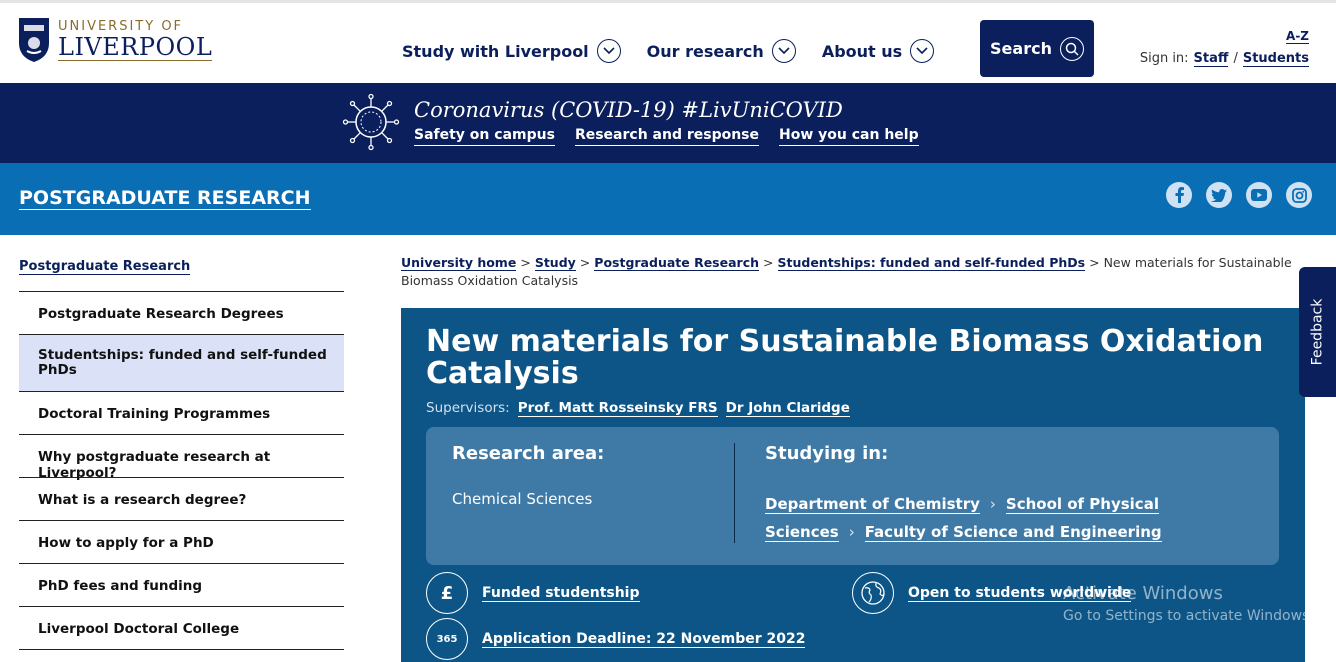 This screenshot has width=1336, height=662. I want to click on sign-in: Sign in: Staff / Students, so click(1224, 59).